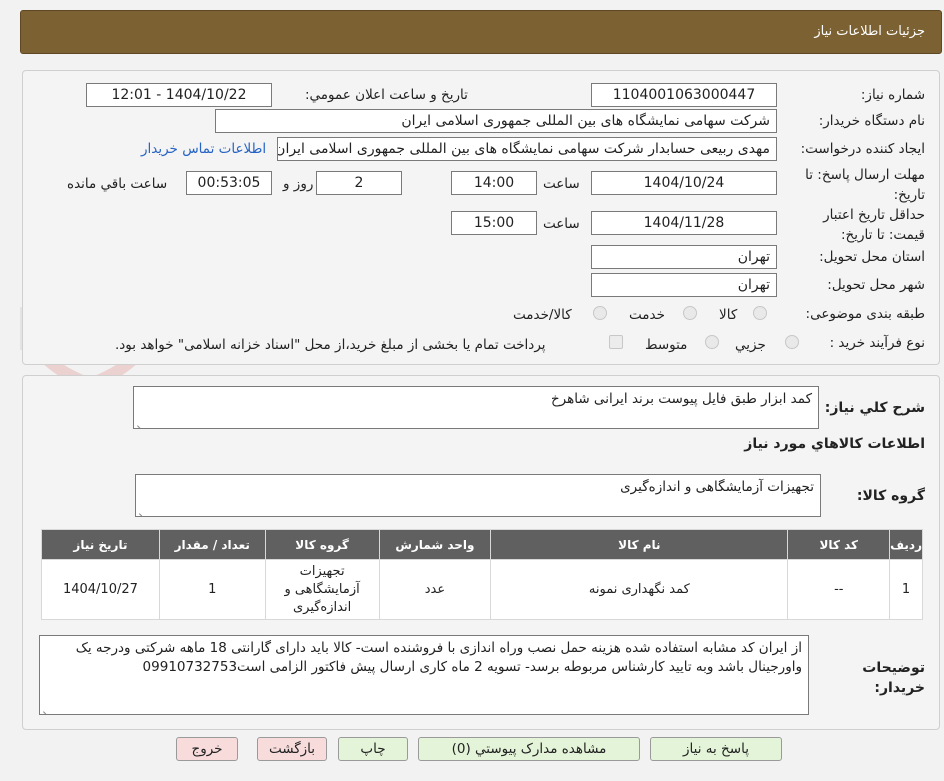  I want to click on page-title: جزئیات اطلاعات نیاز, so click(869, 31).